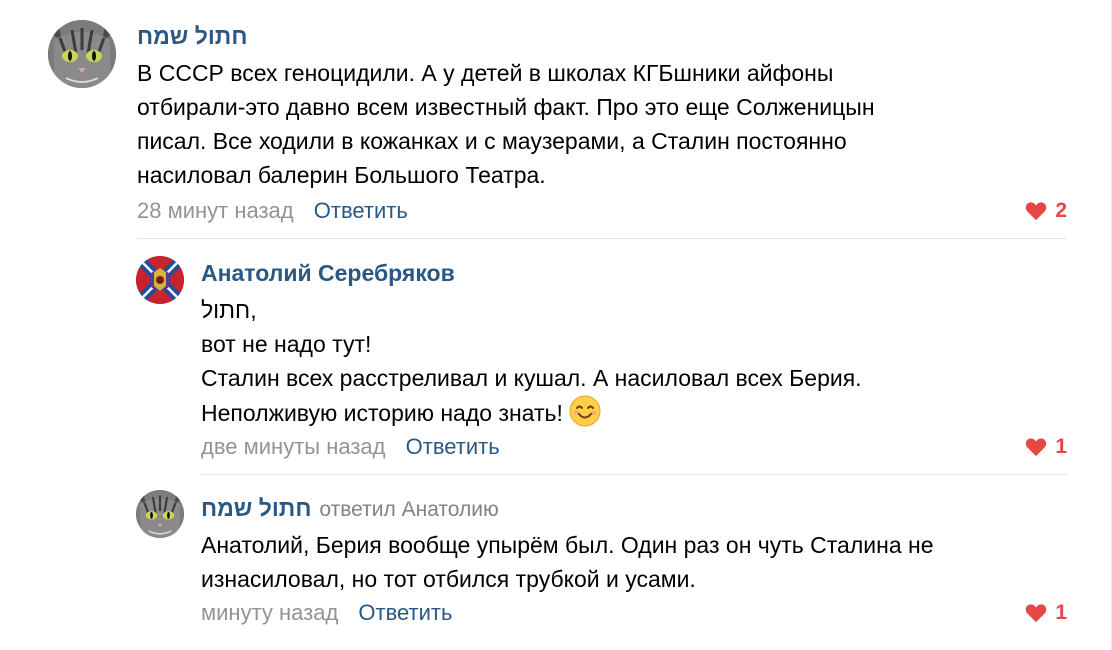  What do you see at coordinates (215, 210) in the screenshot?
I see `comment-timestamp: 28 минут назад` at bounding box center [215, 210].